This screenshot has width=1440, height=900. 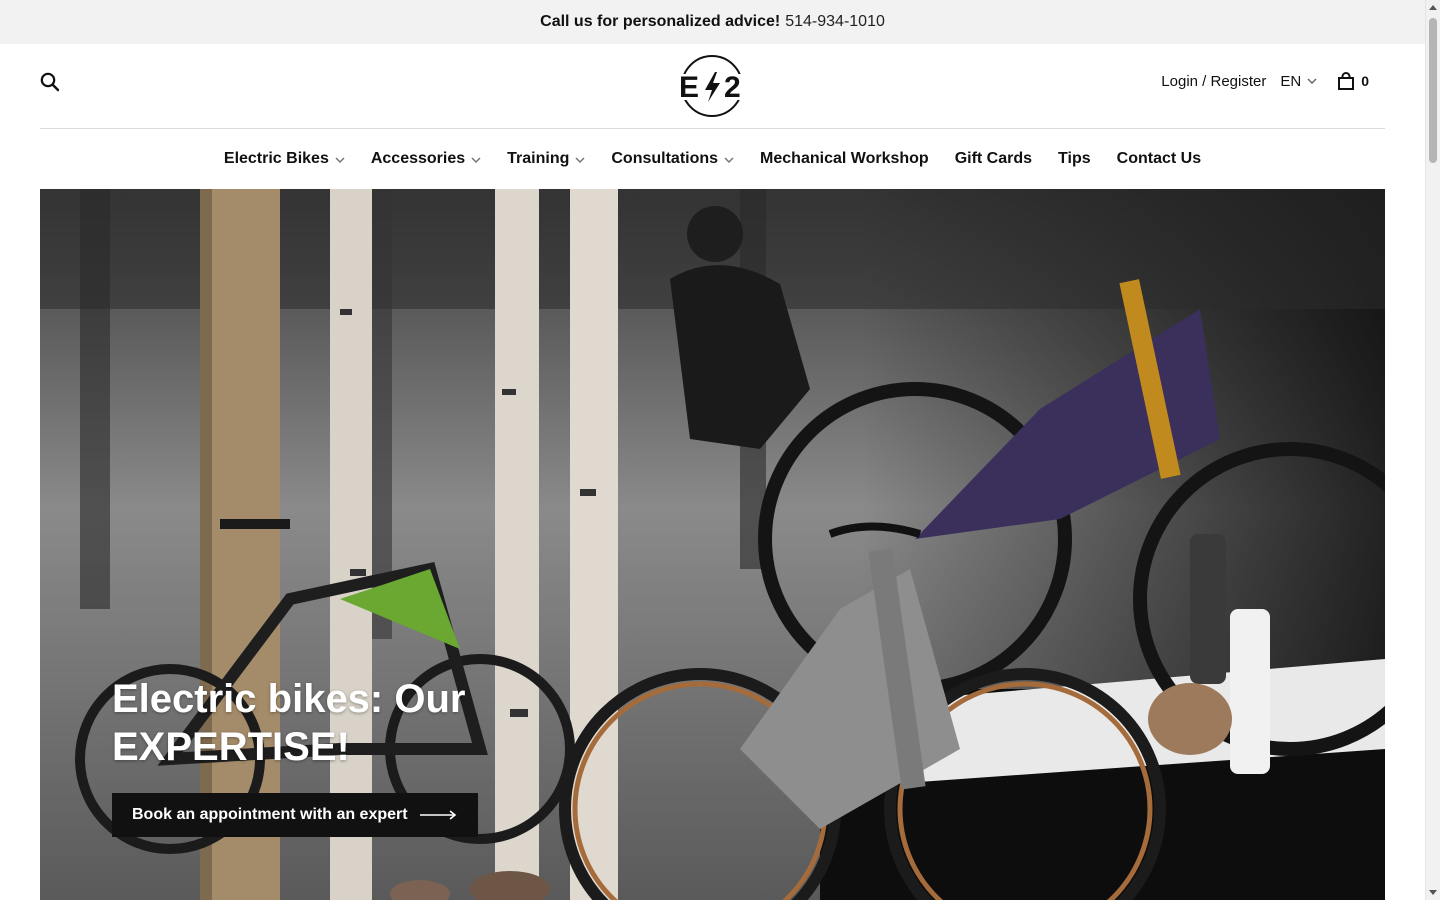 I want to click on nav-item-mechanical-workshop: Mechanical Workshop, so click(x=844, y=159).